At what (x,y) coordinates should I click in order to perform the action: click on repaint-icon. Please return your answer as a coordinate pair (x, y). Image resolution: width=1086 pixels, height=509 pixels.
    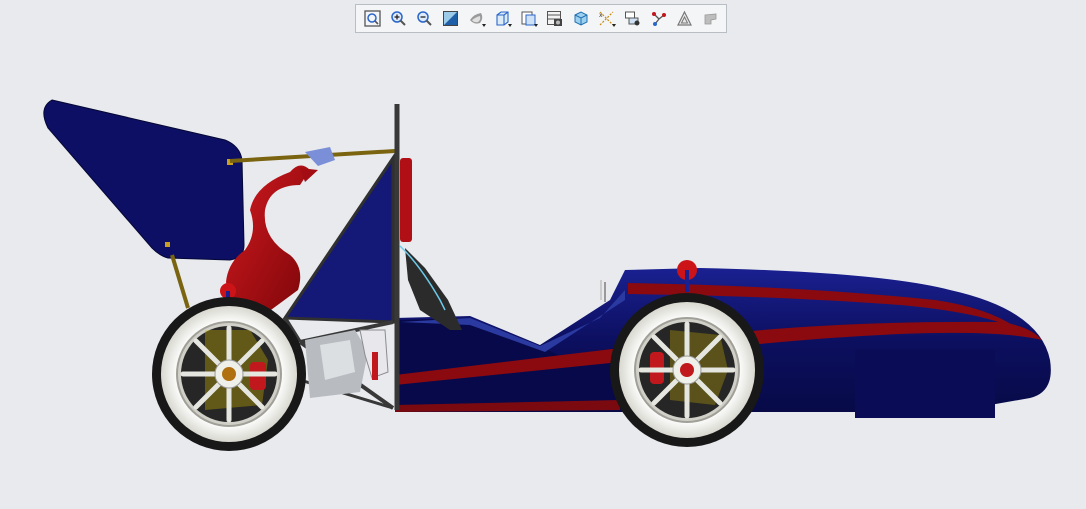
    Looking at the image, I should click on (450, 18).